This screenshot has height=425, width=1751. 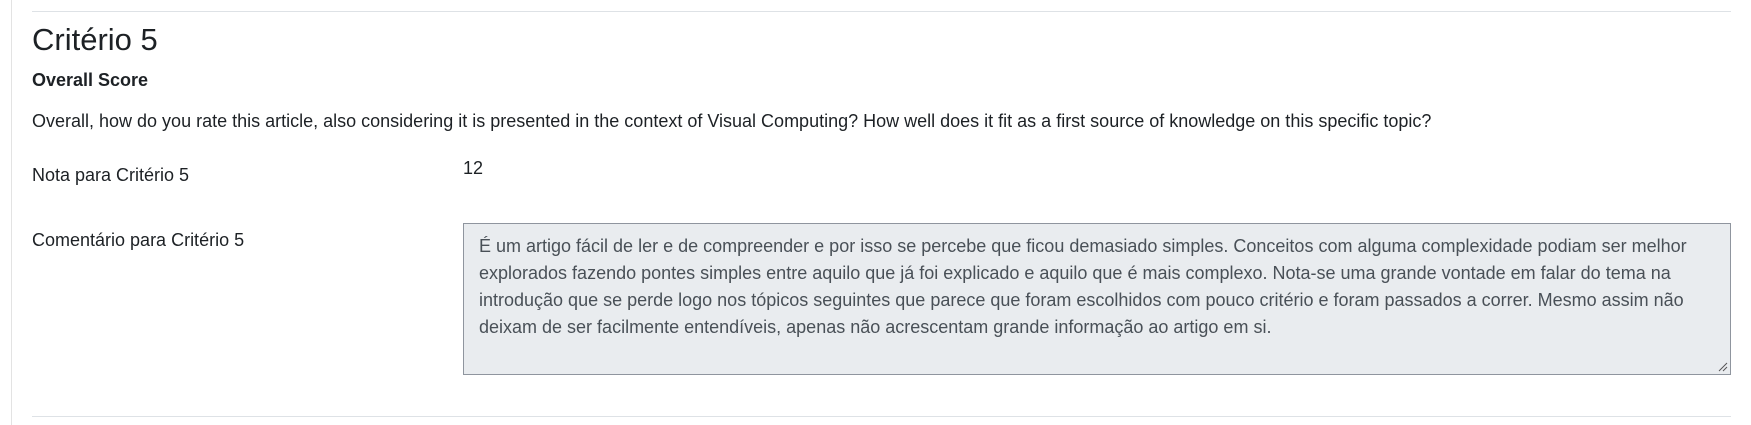 I want to click on resize-grip-icon, so click(x=1723, y=367).